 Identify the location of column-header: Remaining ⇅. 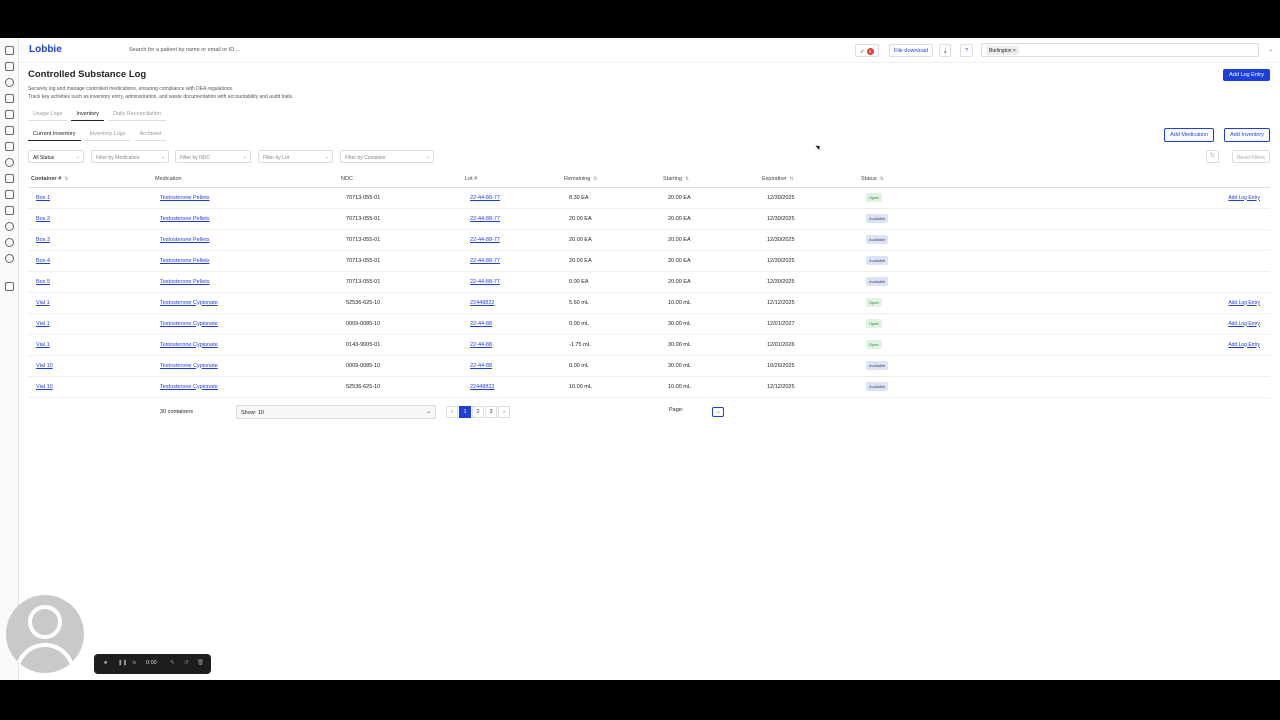
(610, 179).